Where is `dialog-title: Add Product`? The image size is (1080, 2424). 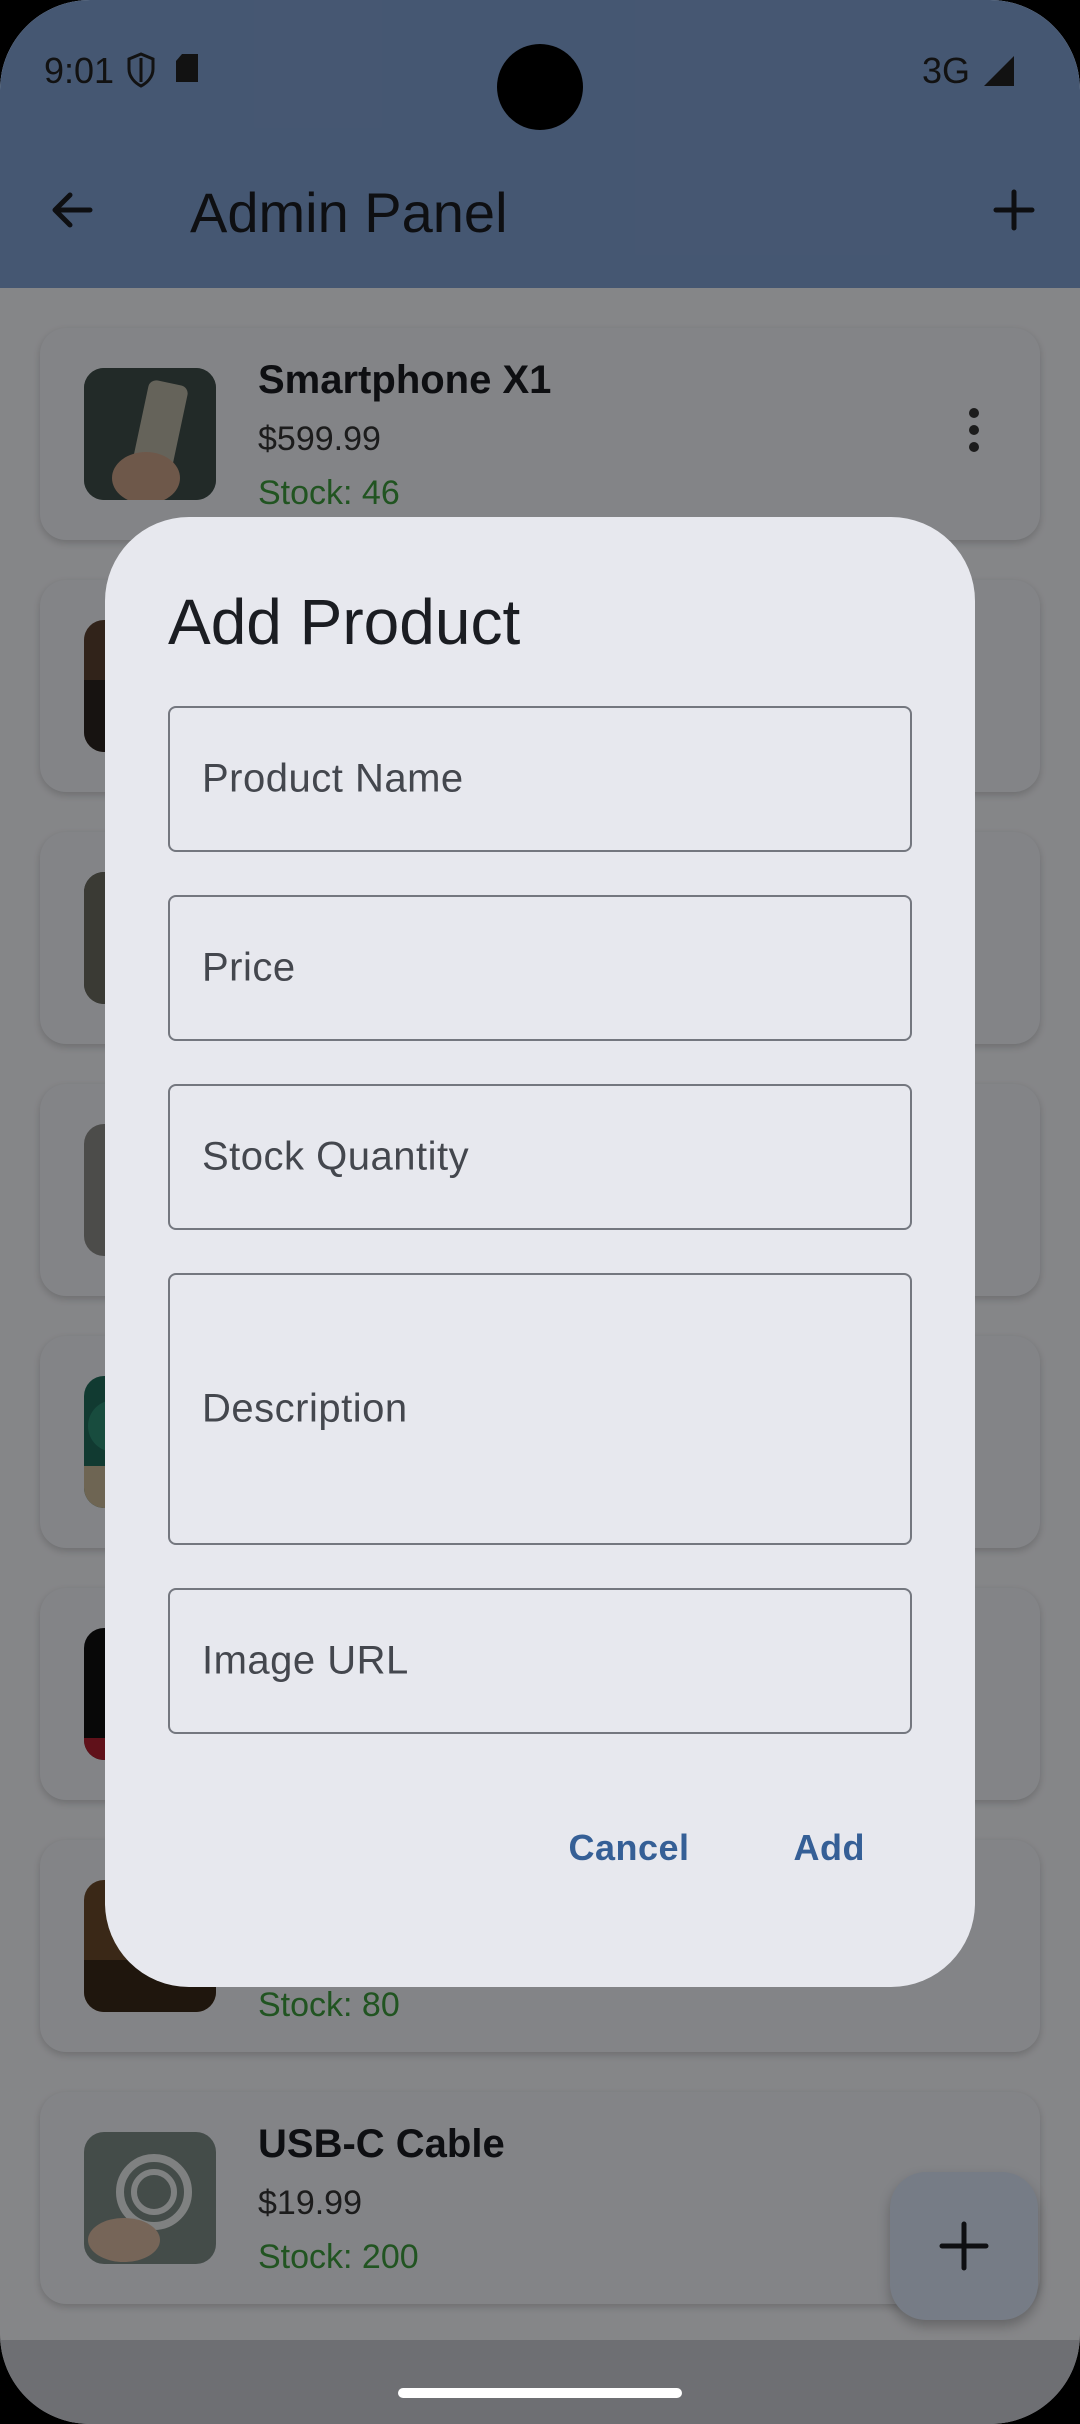 dialog-title: Add Product is located at coordinates (344, 622).